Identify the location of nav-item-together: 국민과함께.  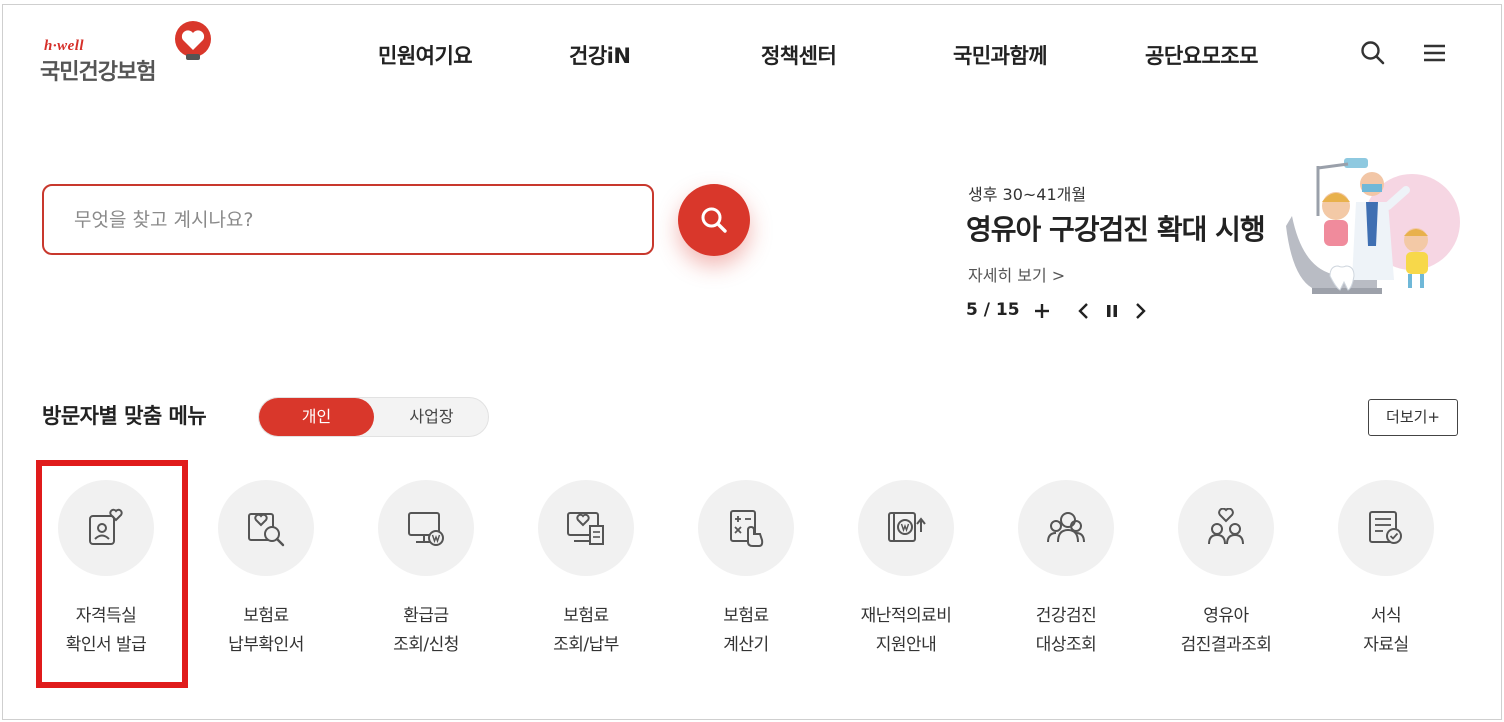
(1000, 55).